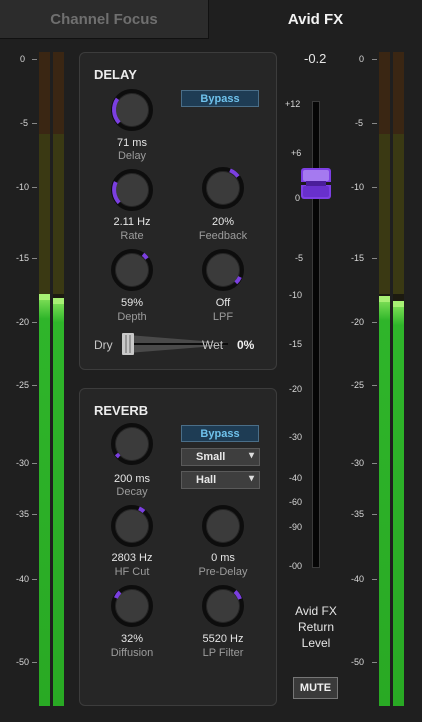 Image resolution: width=422 pixels, height=722 pixels. I want to click on room-size-value: Small, so click(211, 457).